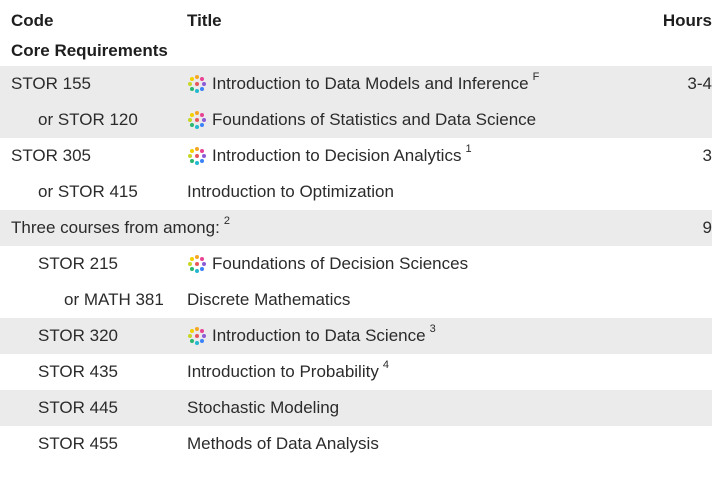 The image size is (712, 487). I want to click on course-code: STOR 305, so click(51, 156).